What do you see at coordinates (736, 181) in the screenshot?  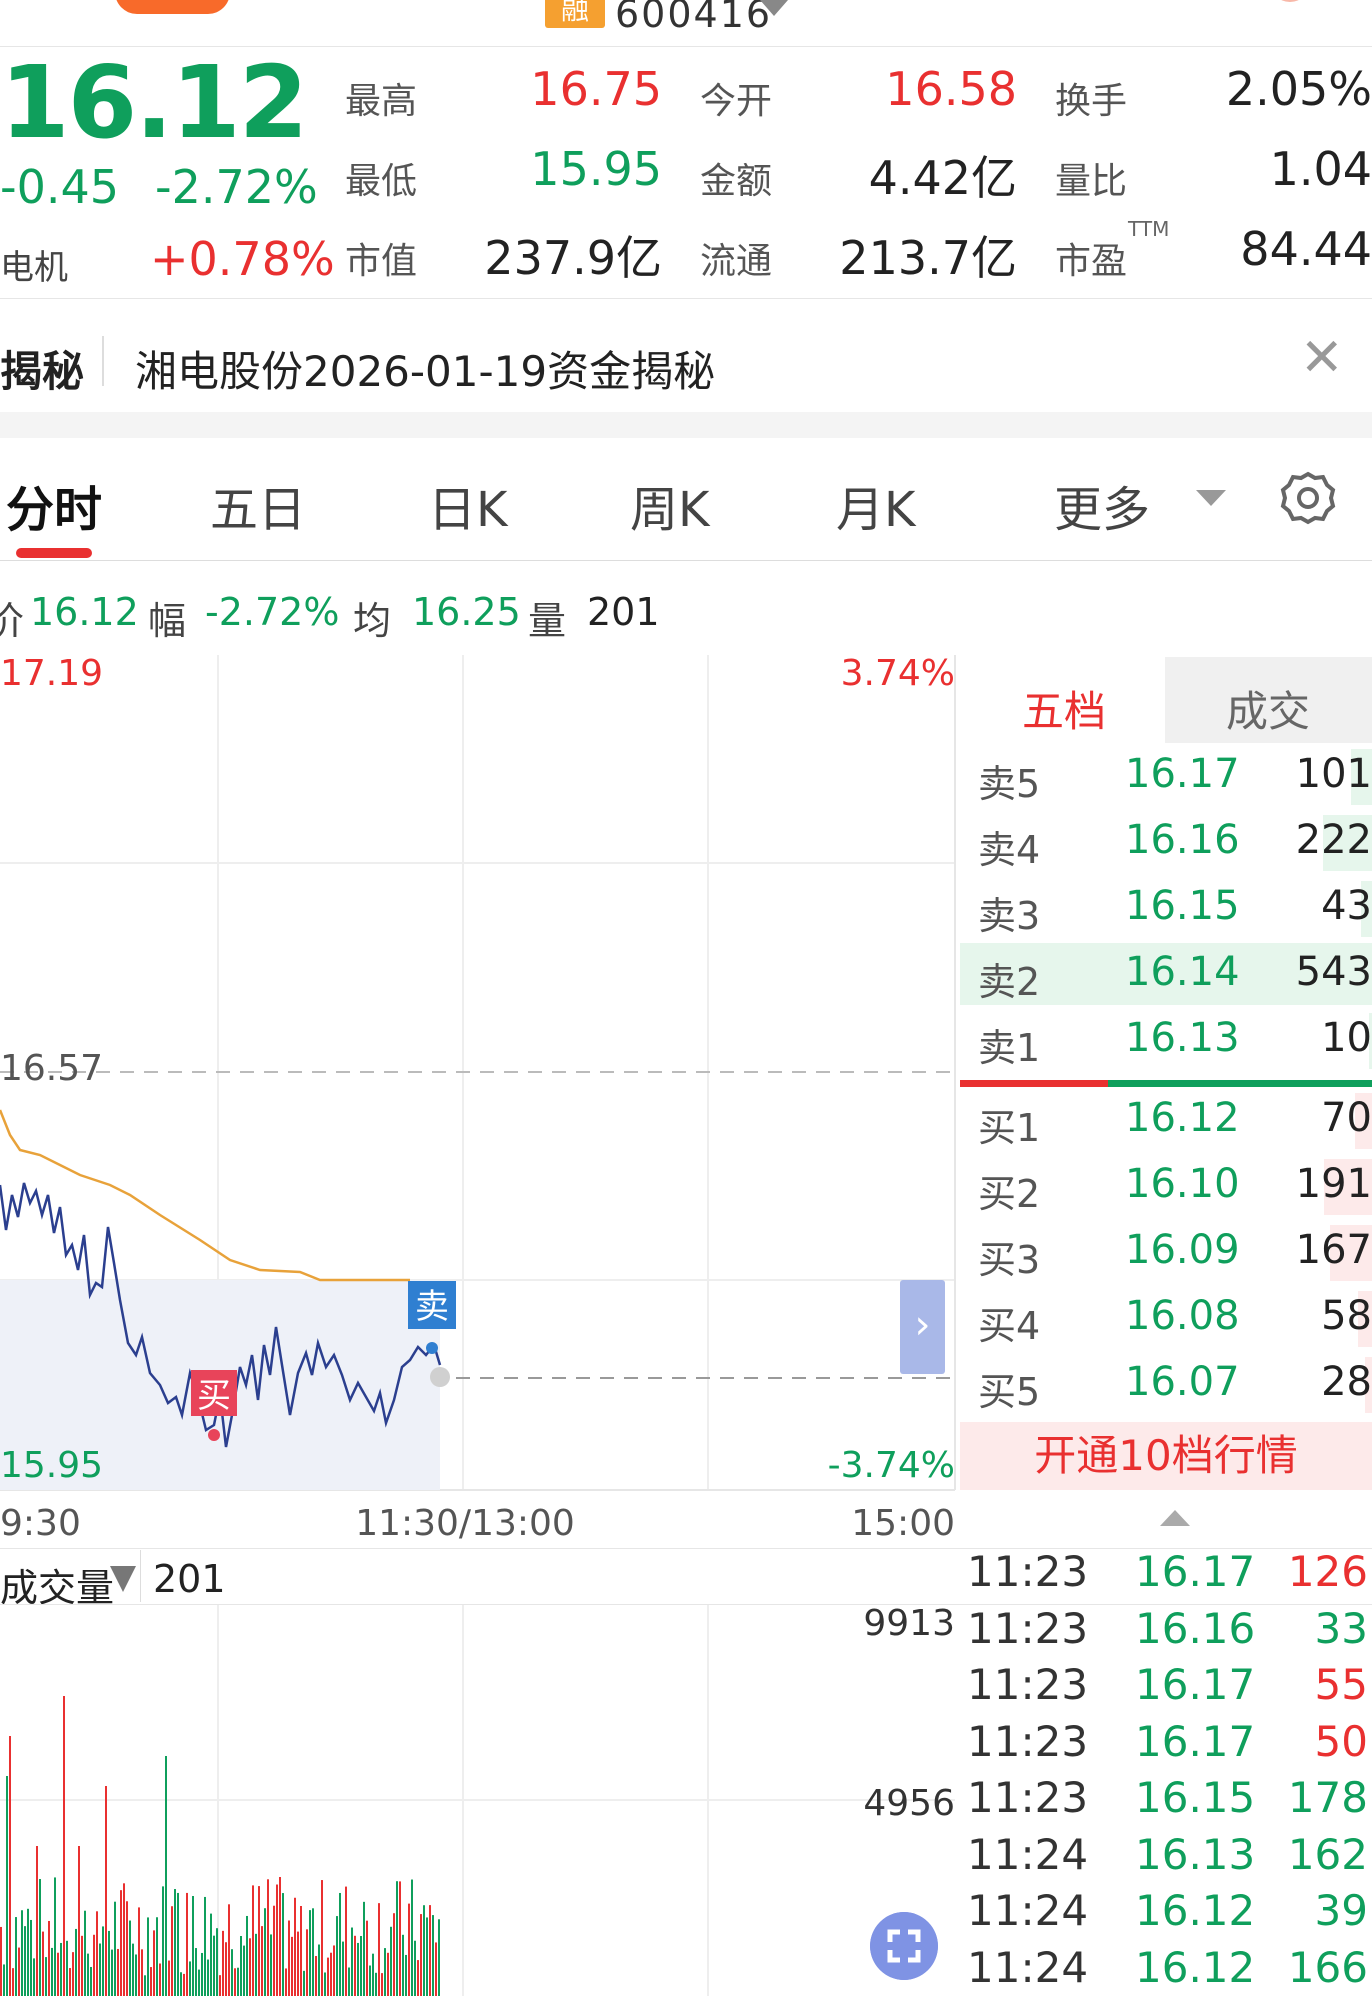 I see `quote-label: 金额` at bounding box center [736, 181].